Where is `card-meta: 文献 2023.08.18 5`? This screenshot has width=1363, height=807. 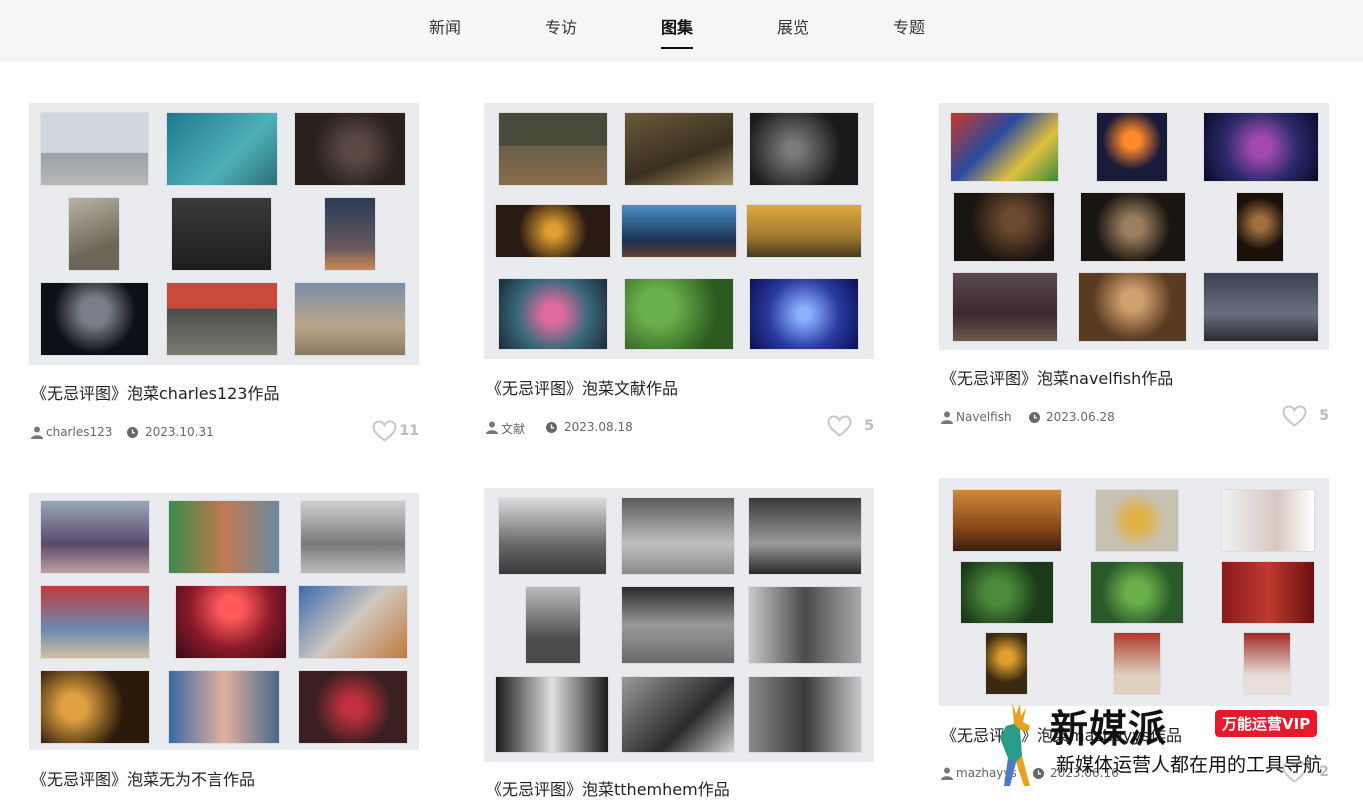 card-meta: 文献 2023.08.18 5 is located at coordinates (679, 426).